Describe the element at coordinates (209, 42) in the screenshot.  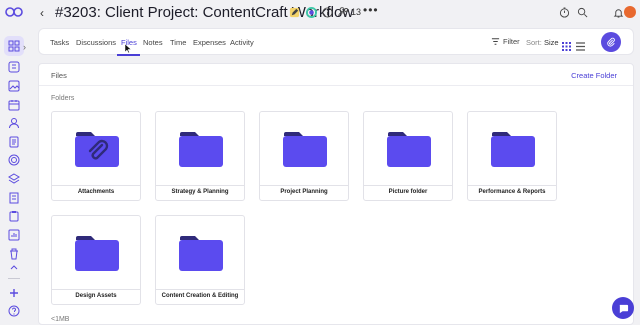
I see `tab-expenses: Expenses` at that location.